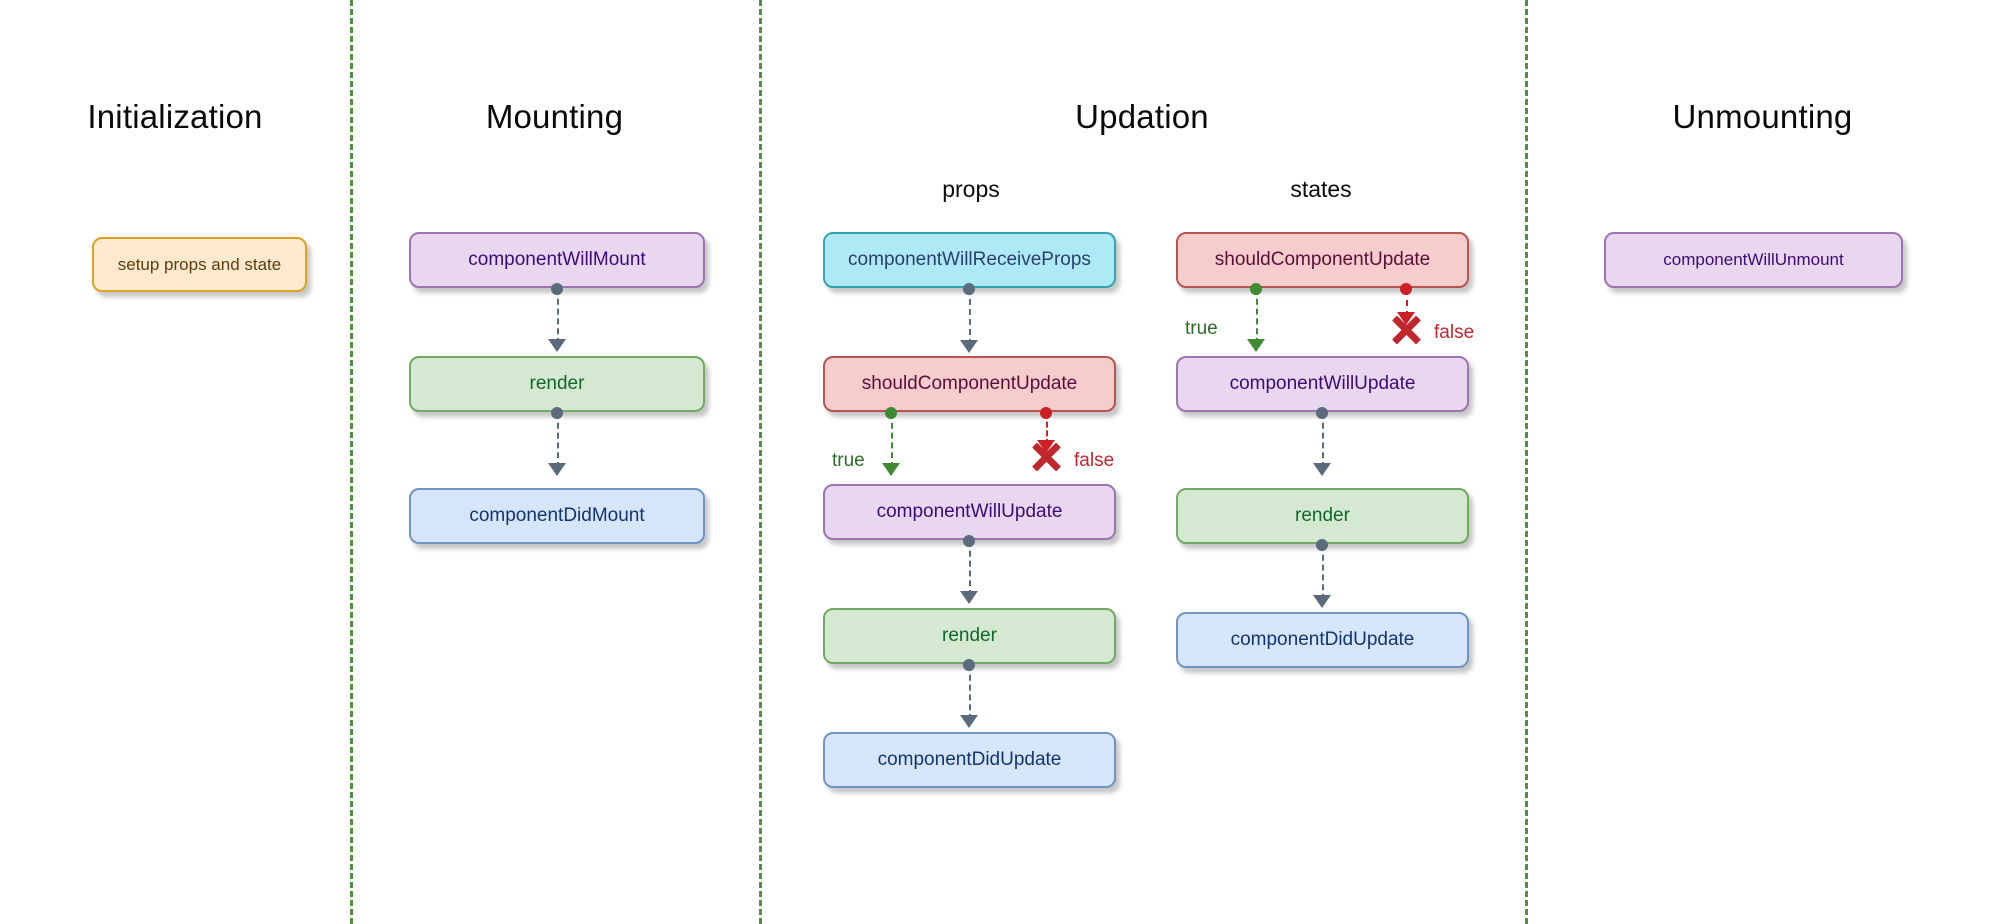 This screenshot has height=924, width=2000. What do you see at coordinates (969, 384) in the screenshot?
I see `node-props-should-component-update: shouldComponentUpdate` at bounding box center [969, 384].